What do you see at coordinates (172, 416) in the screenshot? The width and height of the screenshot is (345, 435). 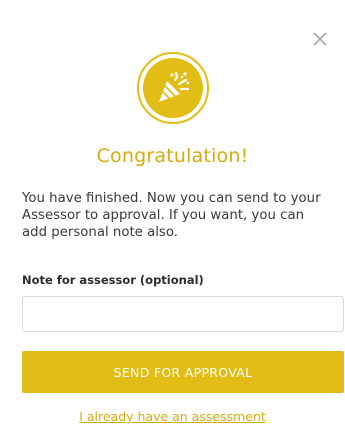 I see `existing-assessment-link: I already have an assessment` at bounding box center [172, 416].